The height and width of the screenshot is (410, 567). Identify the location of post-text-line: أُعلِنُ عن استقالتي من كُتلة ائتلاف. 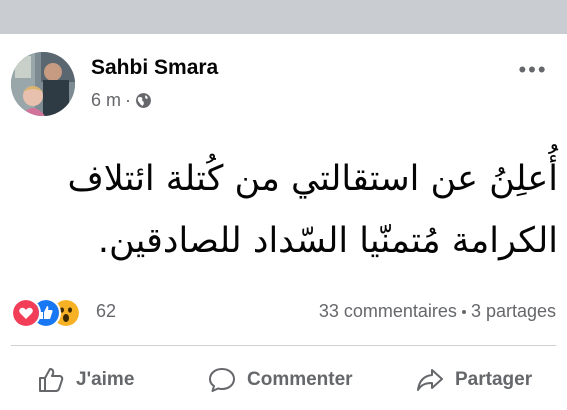
(312, 179).